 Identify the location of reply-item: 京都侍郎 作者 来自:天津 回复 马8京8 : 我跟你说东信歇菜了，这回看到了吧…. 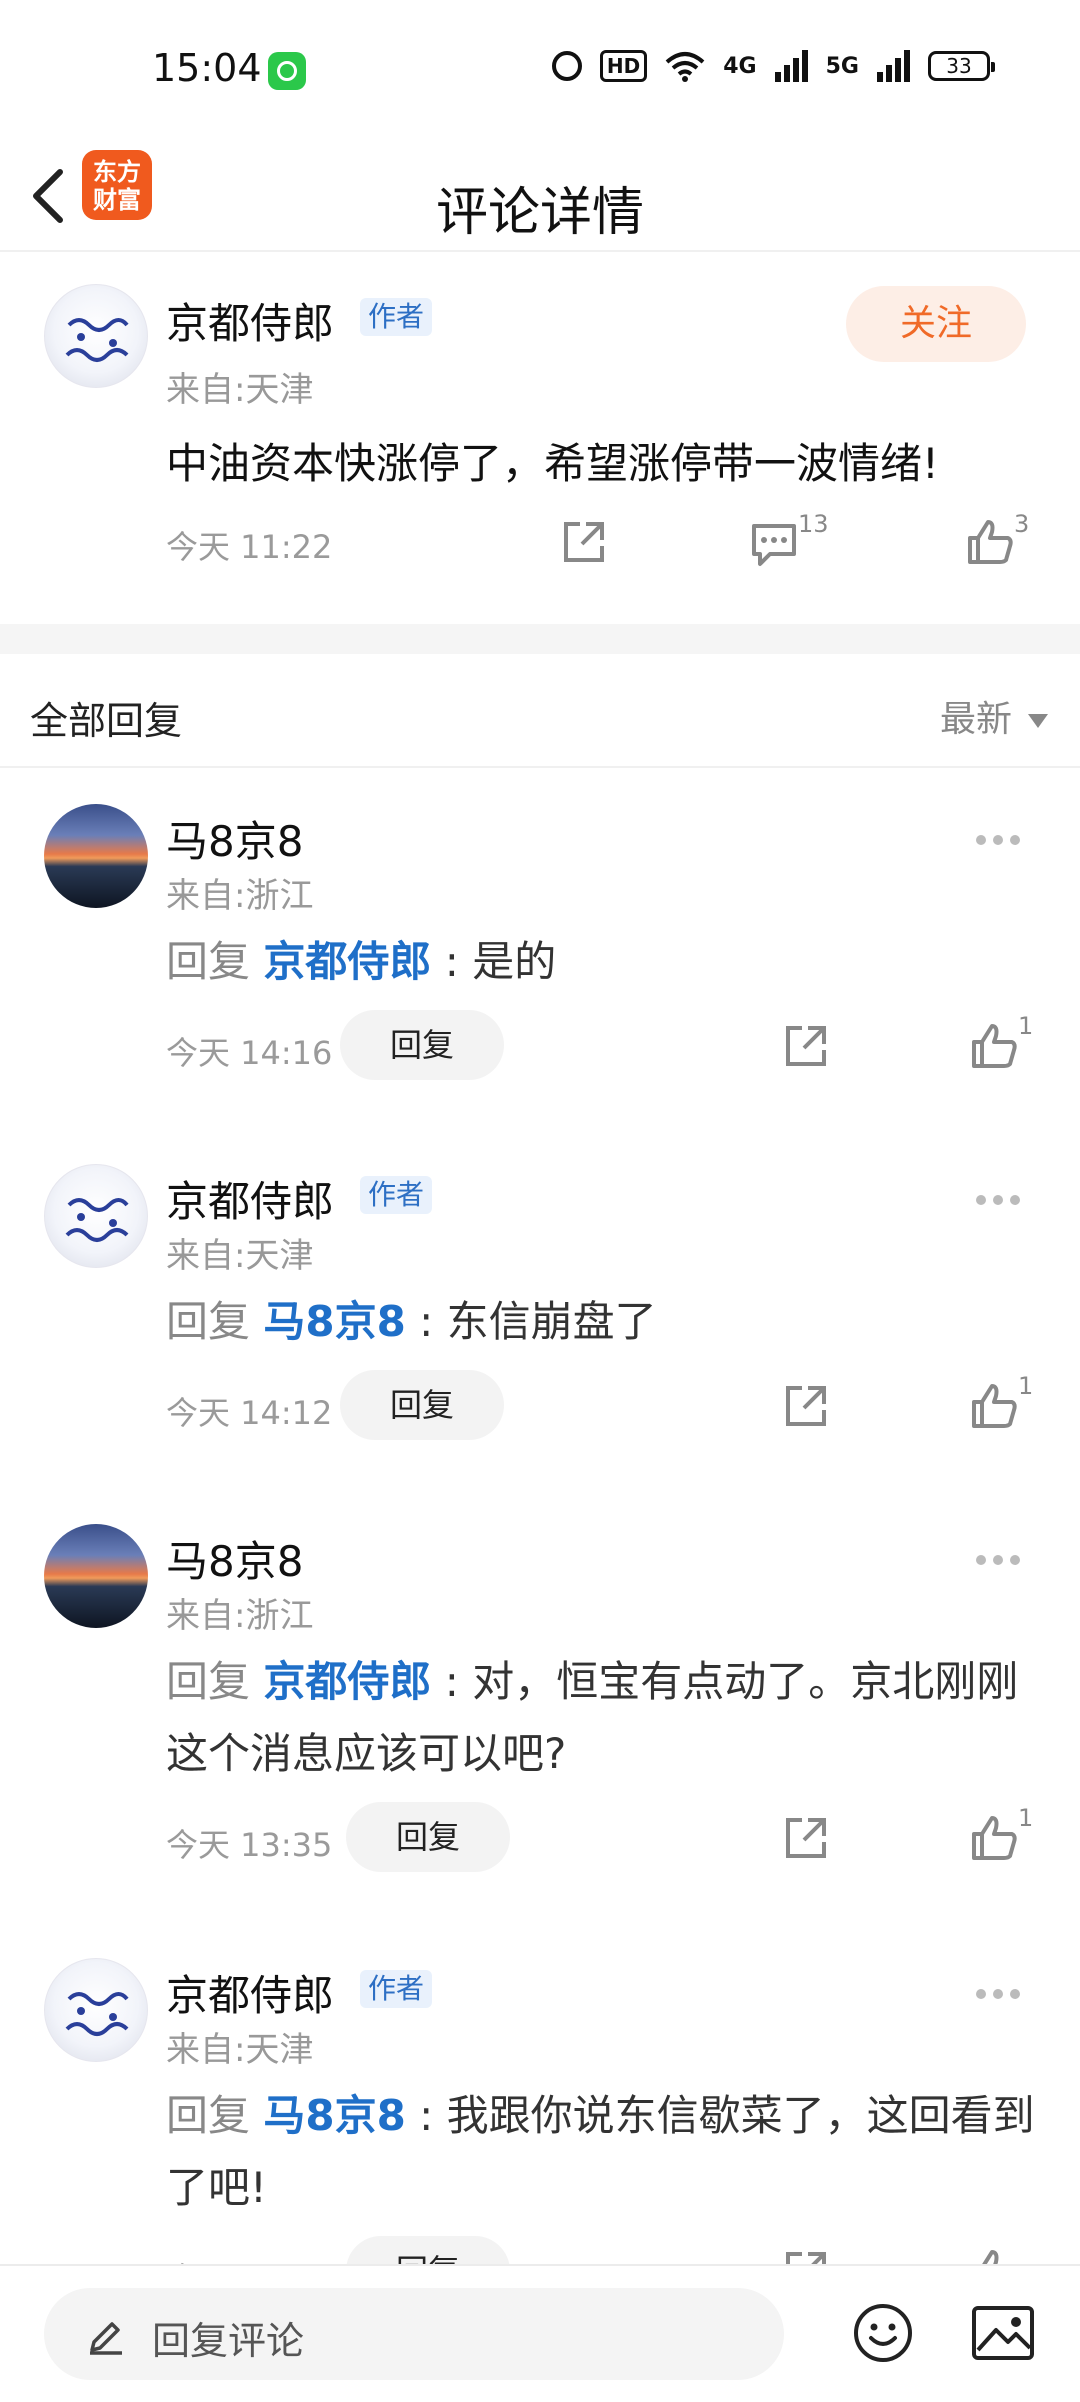
(540, 2092).